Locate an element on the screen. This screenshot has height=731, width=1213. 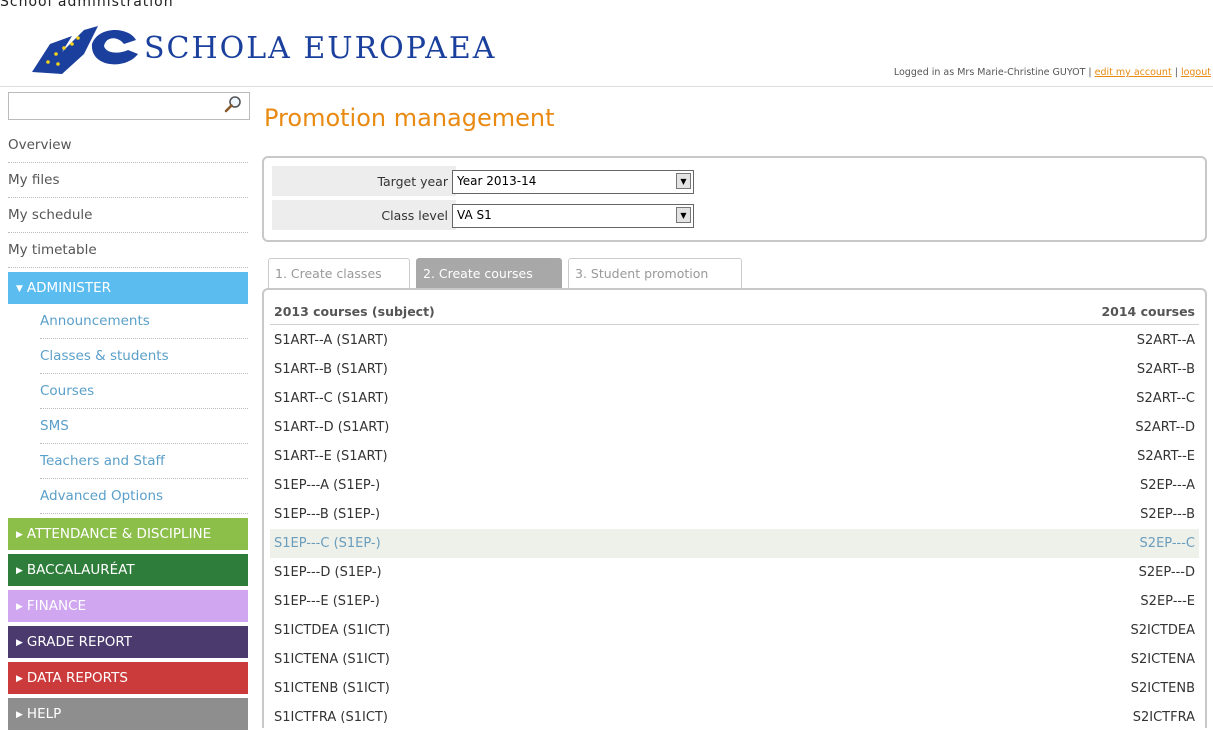
target-year-select: Year 2013-14 ▼ is located at coordinates (573, 182).